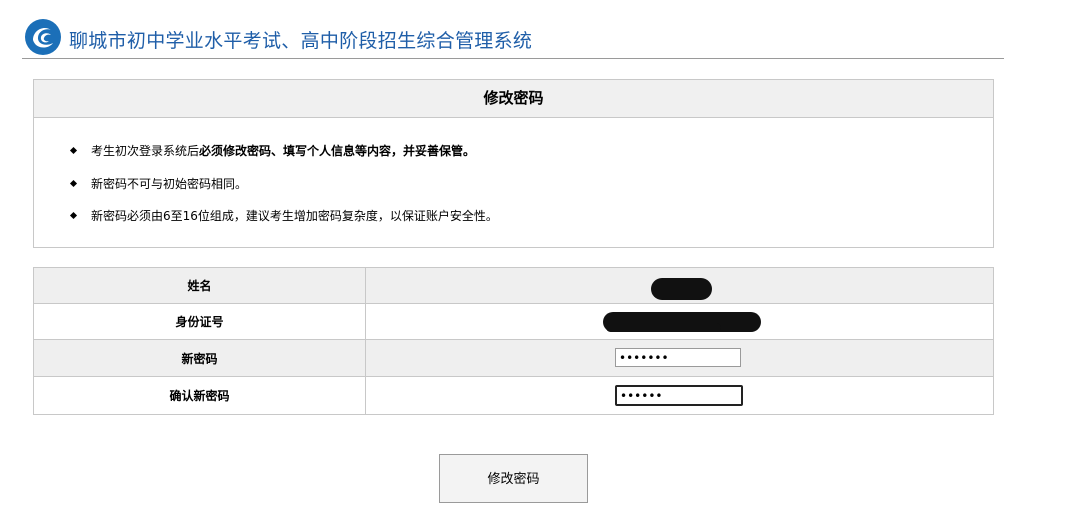  I want to click on notice-emphasis: 必须修改密码、填写个人信息等内容，并妥善保管。, so click(337, 151).